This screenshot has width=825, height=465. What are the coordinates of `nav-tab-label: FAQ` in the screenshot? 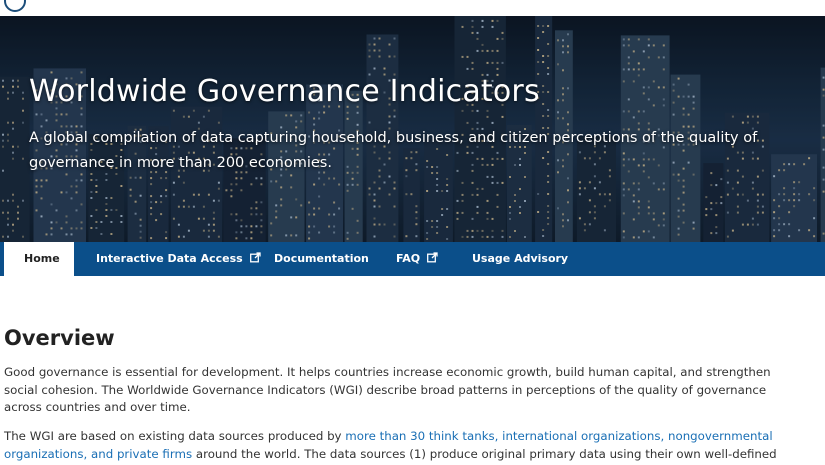 It's located at (408, 258).